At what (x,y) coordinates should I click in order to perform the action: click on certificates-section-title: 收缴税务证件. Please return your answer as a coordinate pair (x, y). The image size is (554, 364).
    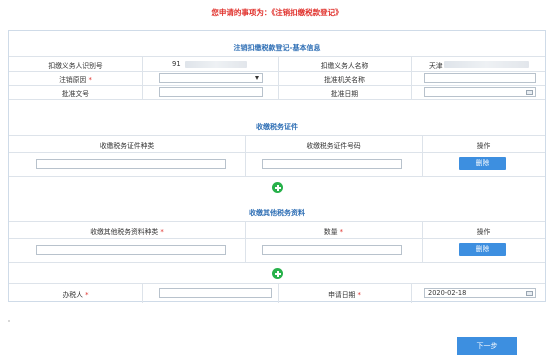
    Looking at the image, I should click on (277, 127).